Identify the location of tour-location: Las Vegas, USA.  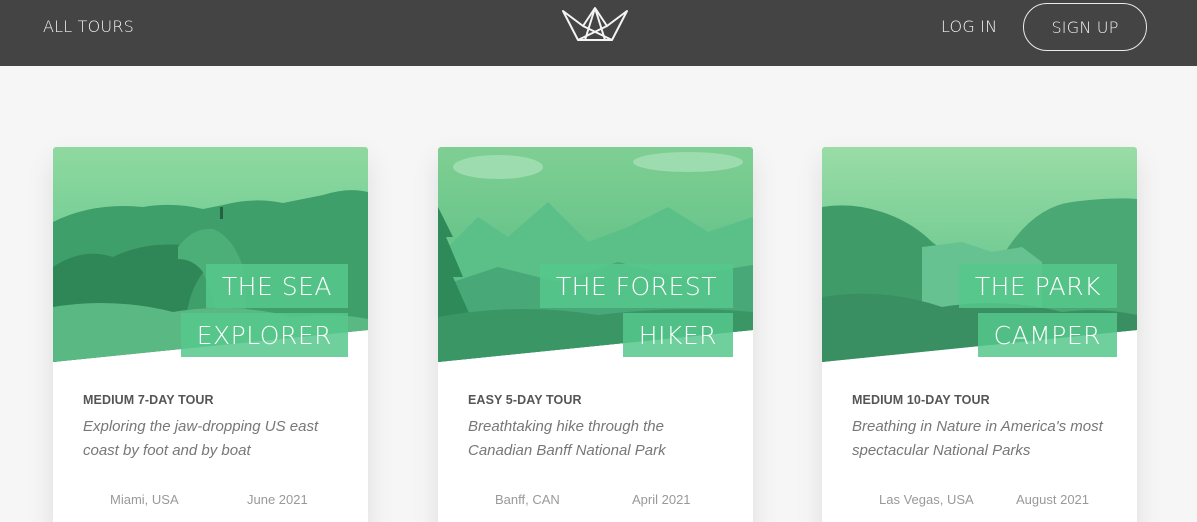
(926, 499).